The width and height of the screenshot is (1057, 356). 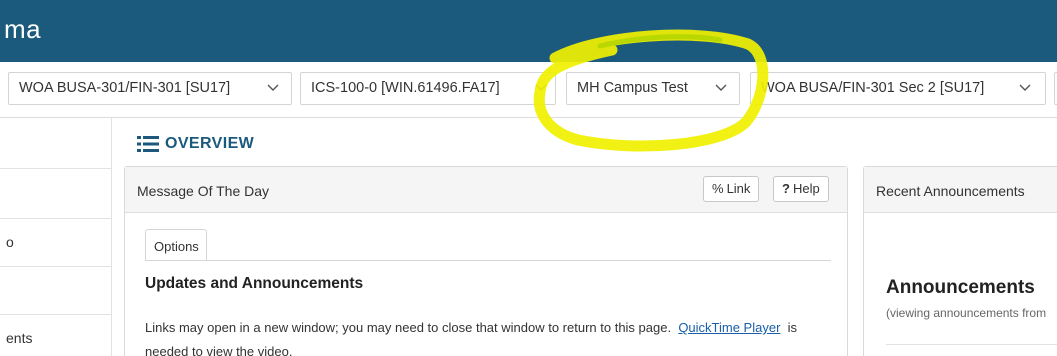 I want to click on panel-header: Recent Announcements, so click(x=960, y=190).